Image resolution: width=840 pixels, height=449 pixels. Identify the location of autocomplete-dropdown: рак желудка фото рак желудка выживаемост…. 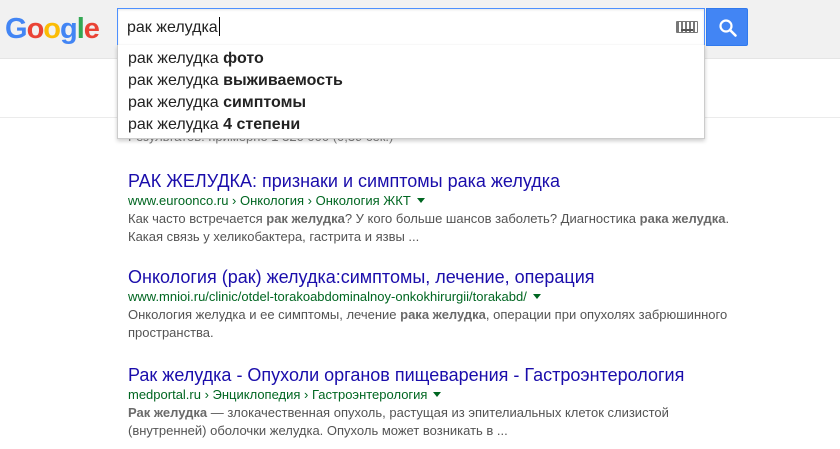
(411, 92).